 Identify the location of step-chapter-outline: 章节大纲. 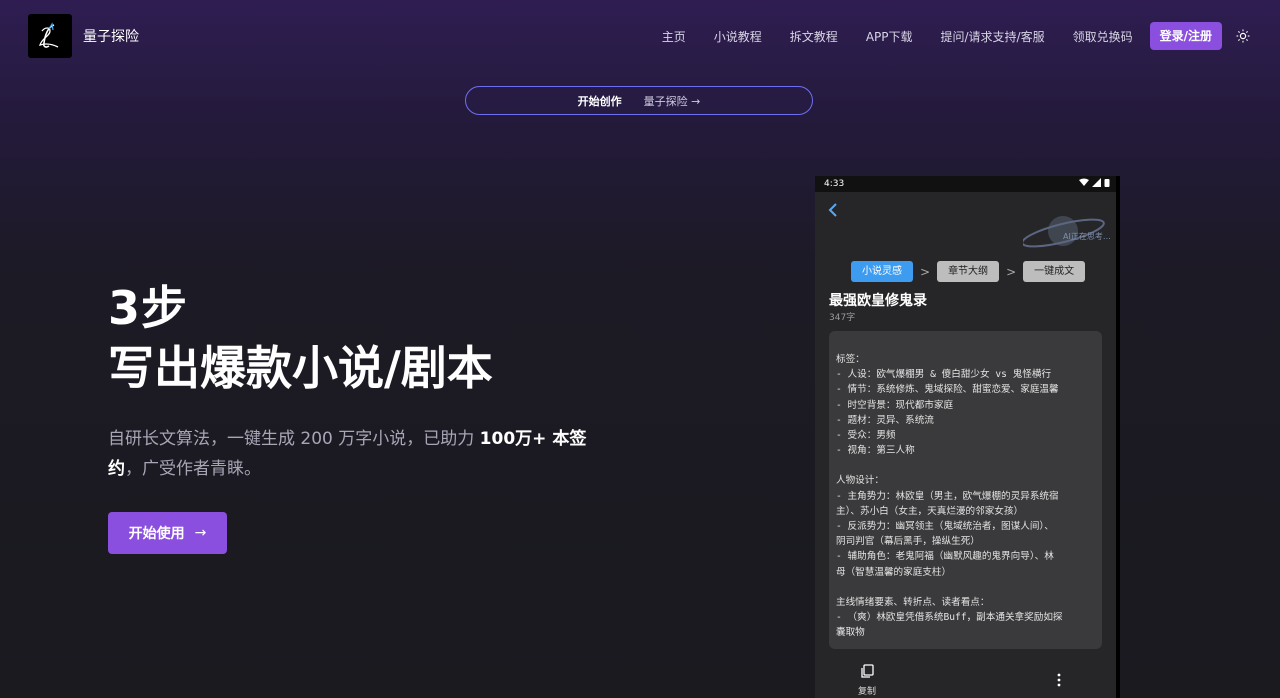
(968, 271).